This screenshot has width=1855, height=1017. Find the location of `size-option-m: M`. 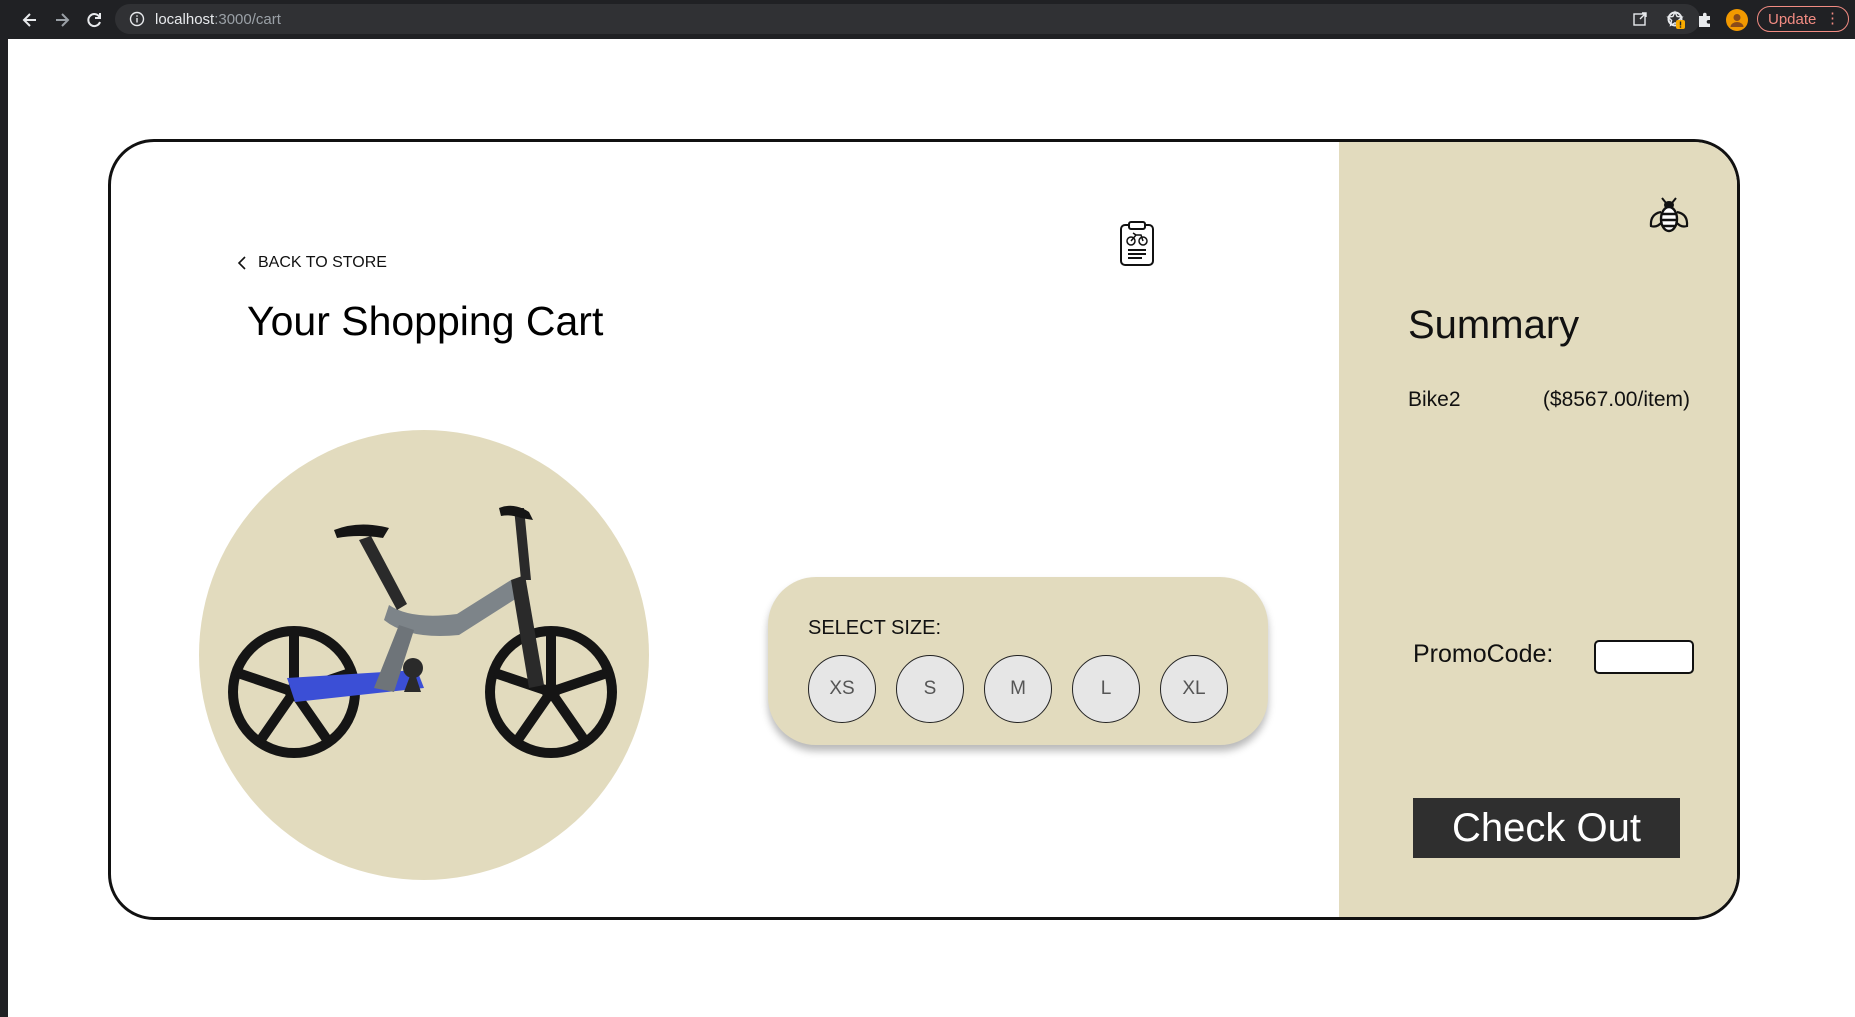

size-option-m: M is located at coordinates (1018, 689).